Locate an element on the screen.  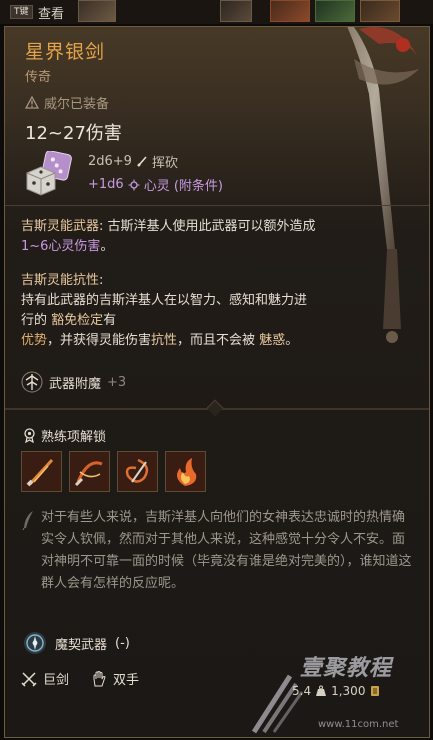
gold-coin-icon is located at coordinates (375, 691).